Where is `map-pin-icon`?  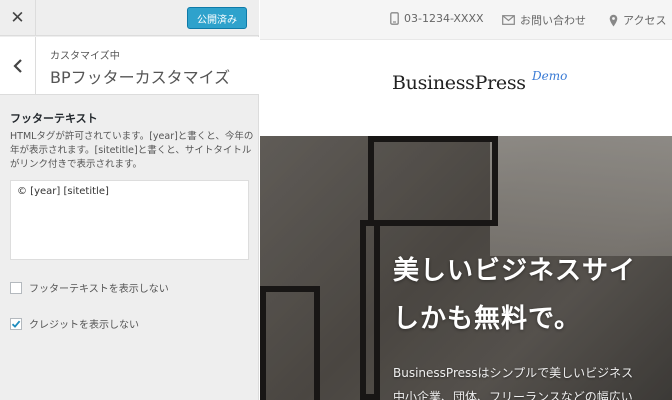 map-pin-icon is located at coordinates (613, 20).